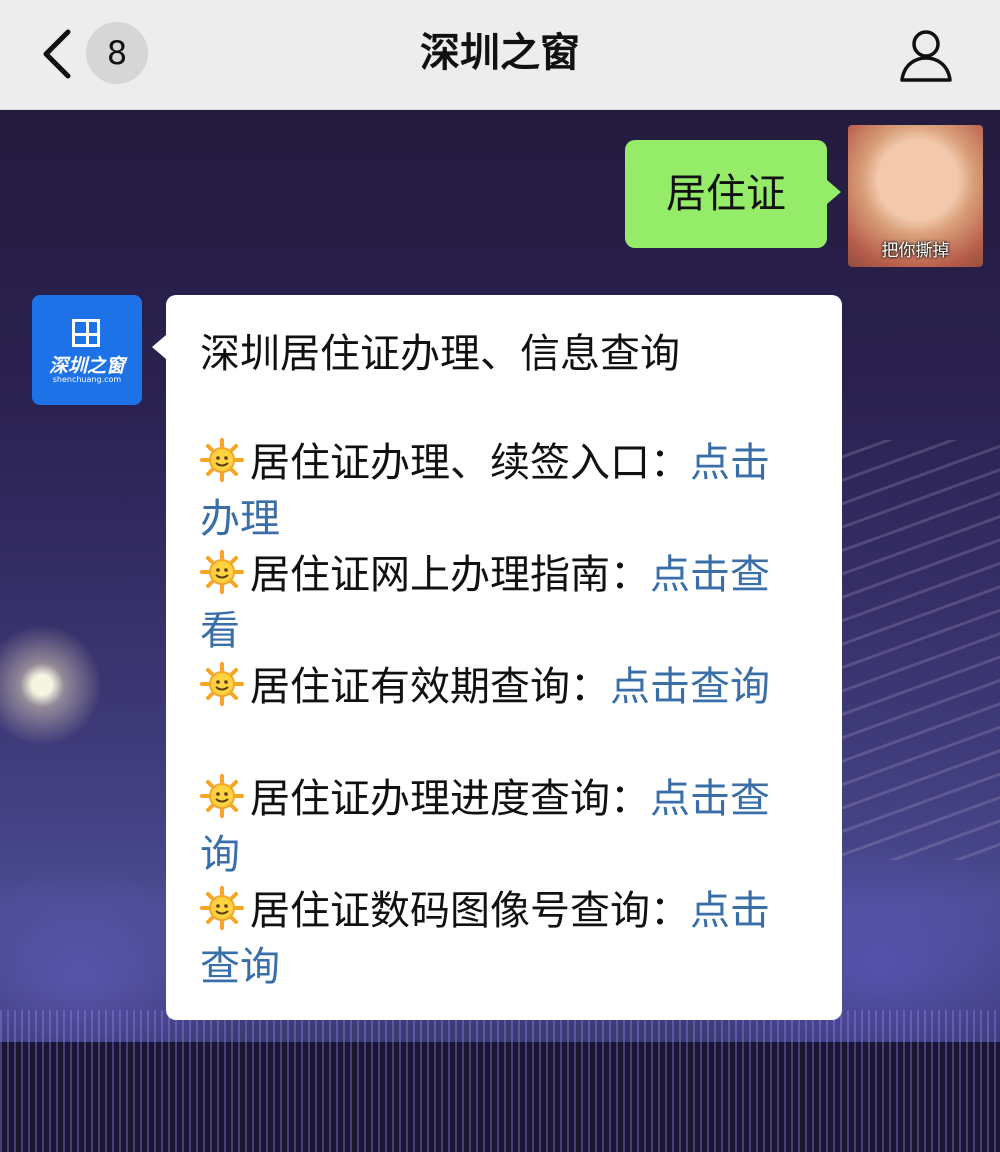 This screenshot has width=1000, height=1152. I want to click on list-item: 居住证网上办理指南：点击查看, so click(503, 603).